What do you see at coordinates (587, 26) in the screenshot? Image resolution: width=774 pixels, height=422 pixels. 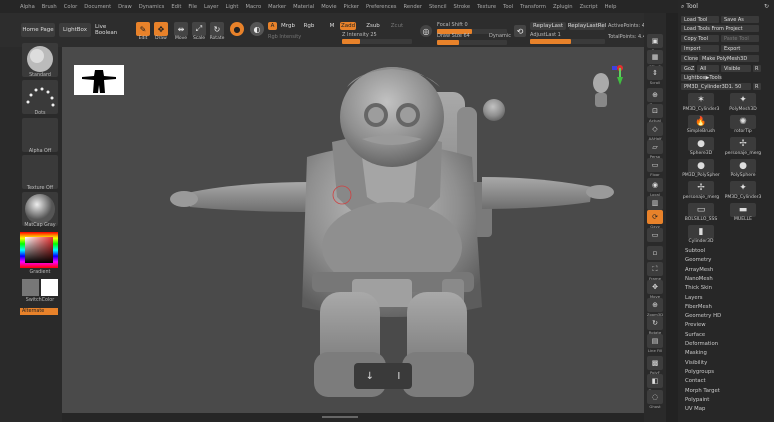 I see `replay-last-rel-button: ReplayLastRel` at bounding box center [587, 26].